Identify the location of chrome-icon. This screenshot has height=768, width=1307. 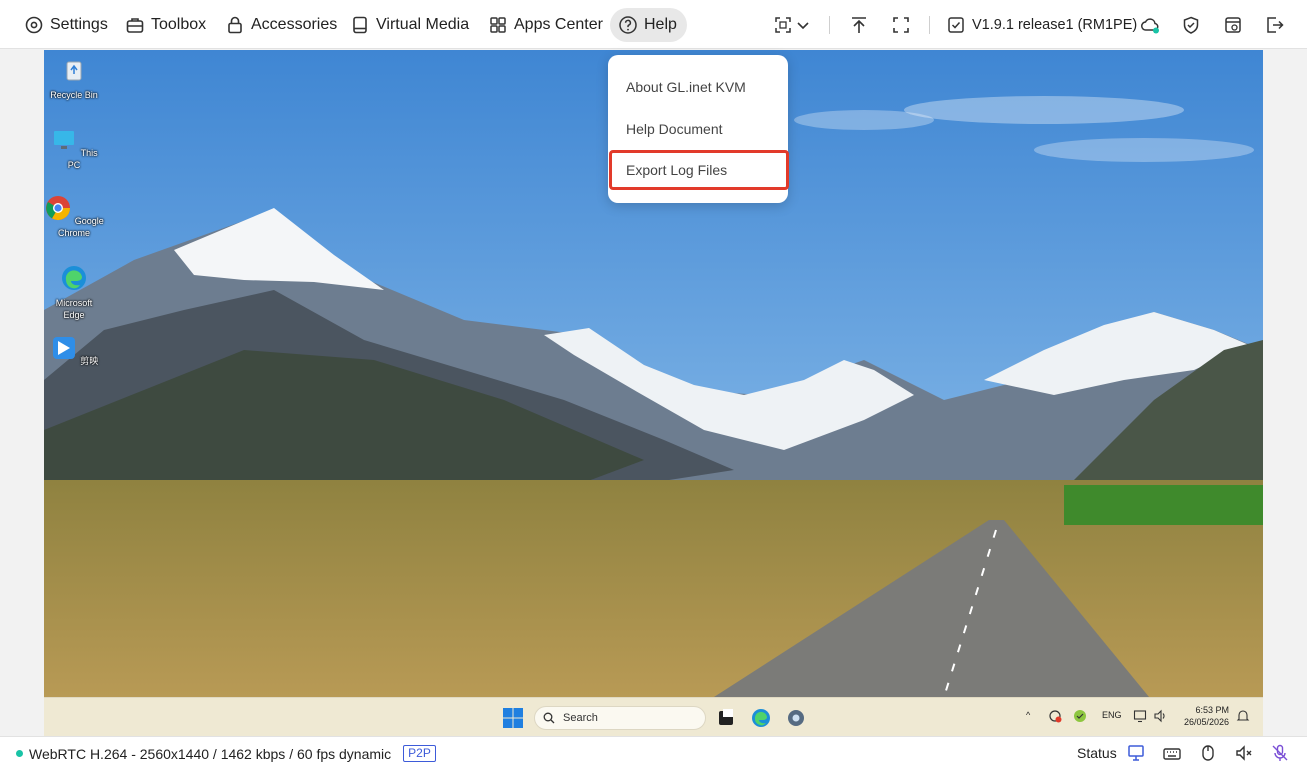
(58, 208).